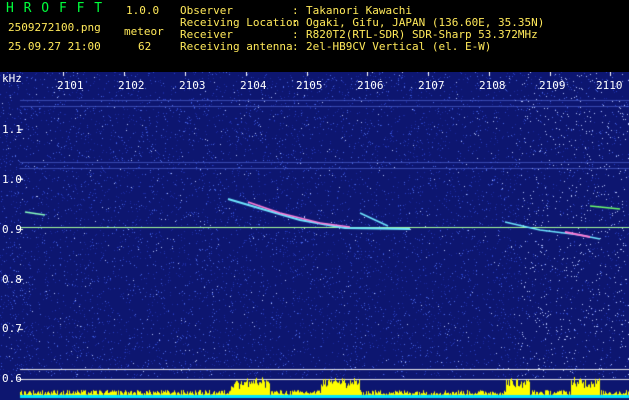  What do you see at coordinates (192, 85) in the screenshot?
I see `x-tick-label: 2103` at bounding box center [192, 85].